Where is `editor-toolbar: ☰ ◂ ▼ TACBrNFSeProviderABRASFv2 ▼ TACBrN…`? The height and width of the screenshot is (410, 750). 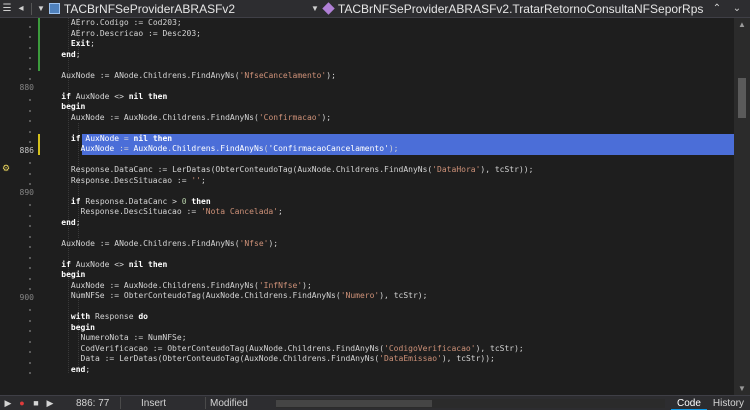 editor-toolbar: ☰ ◂ ▼ TACBrNFSeProviderABRASFv2 ▼ TACBrN… is located at coordinates (375, 9).